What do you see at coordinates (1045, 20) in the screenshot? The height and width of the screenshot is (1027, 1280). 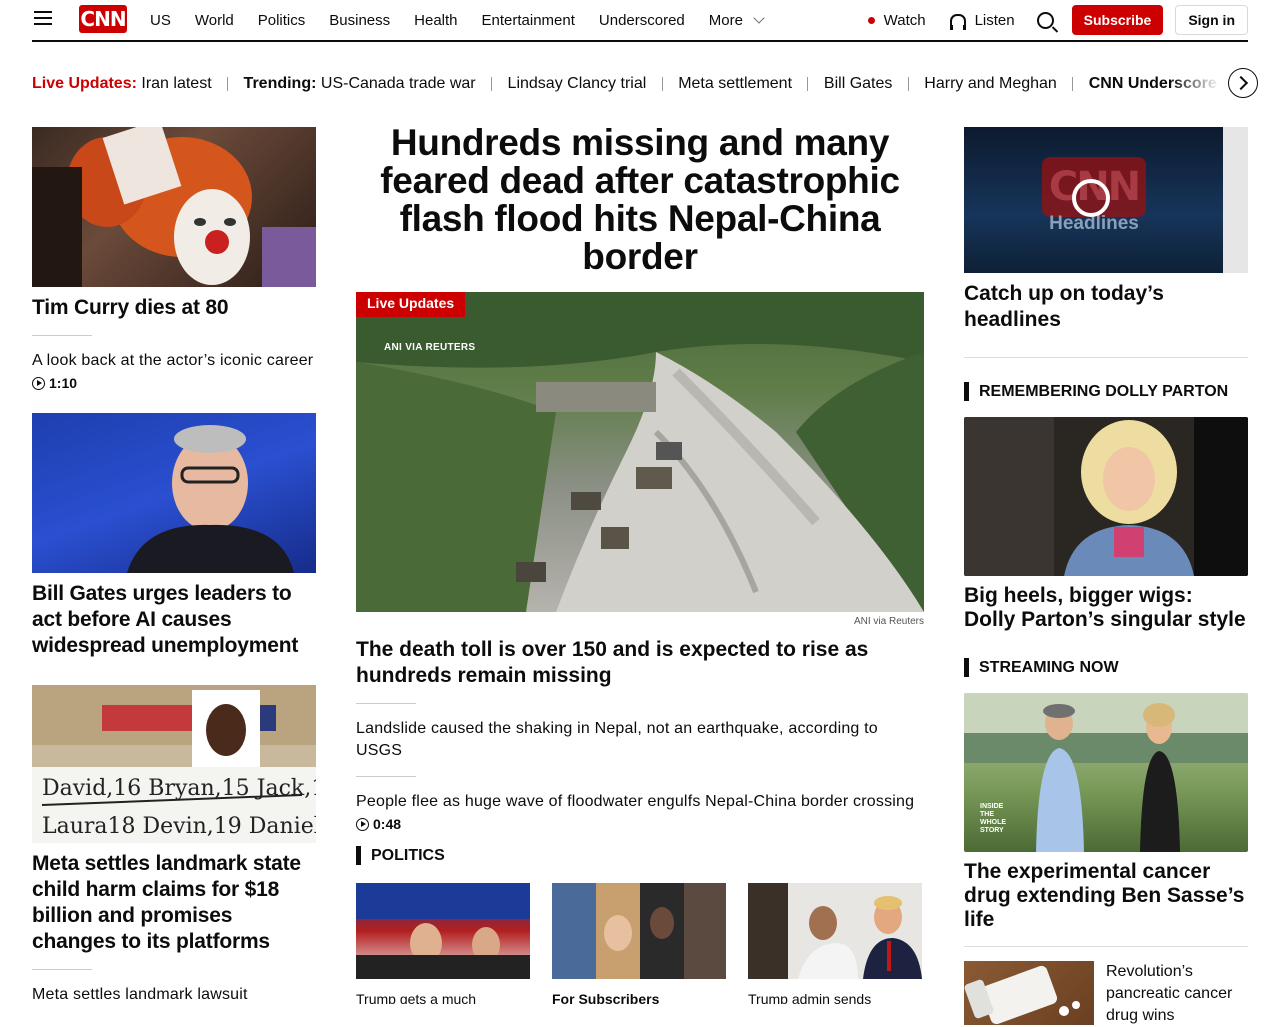 I see `search-icon` at bounding box center [1045, 20].